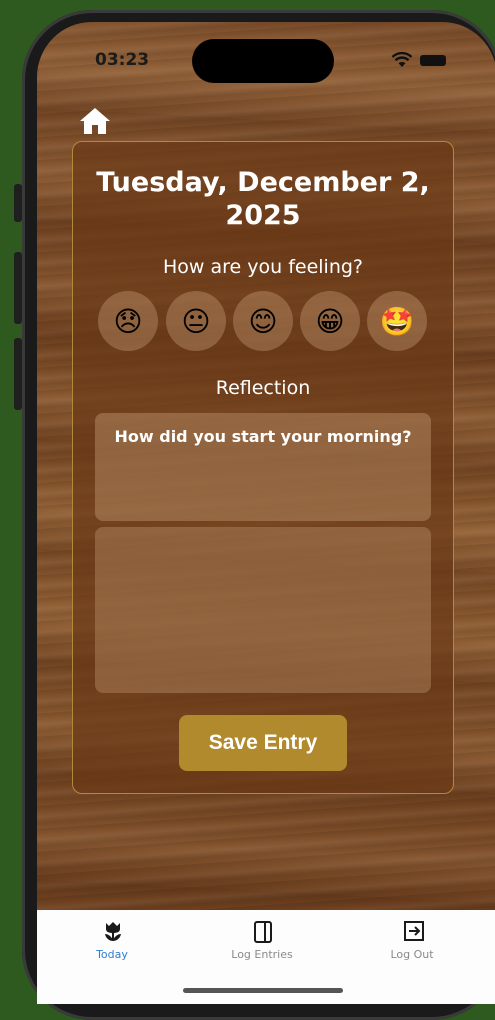 The height and width of the screenshot is (1020, 495). I want to click on mood-very-happy-button: 😁, so click(330, 321).